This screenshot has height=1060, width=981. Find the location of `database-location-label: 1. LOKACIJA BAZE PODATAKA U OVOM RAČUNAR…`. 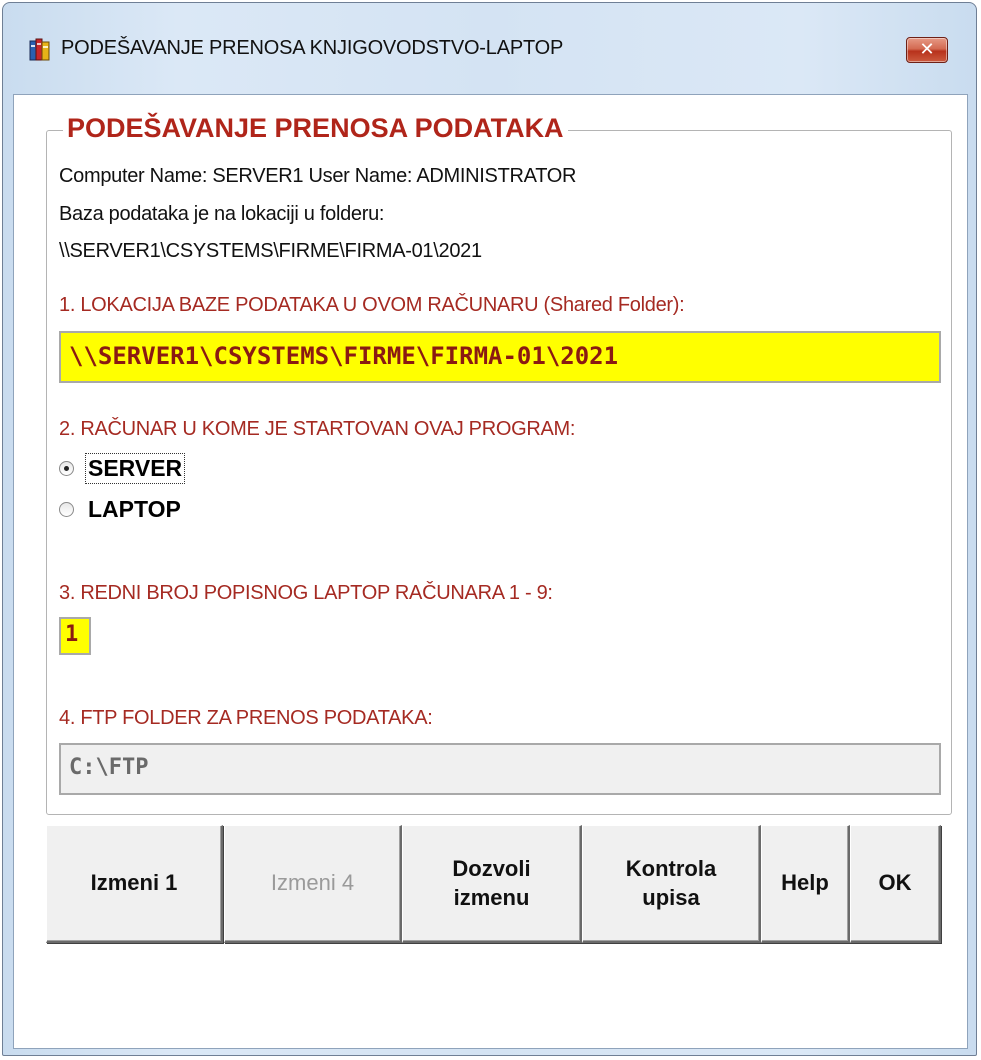

database-location-label: 1. LOKACIJA BAZE PODATAKA U OVOM RAČUNAR… is located at coordinates (372, 305).